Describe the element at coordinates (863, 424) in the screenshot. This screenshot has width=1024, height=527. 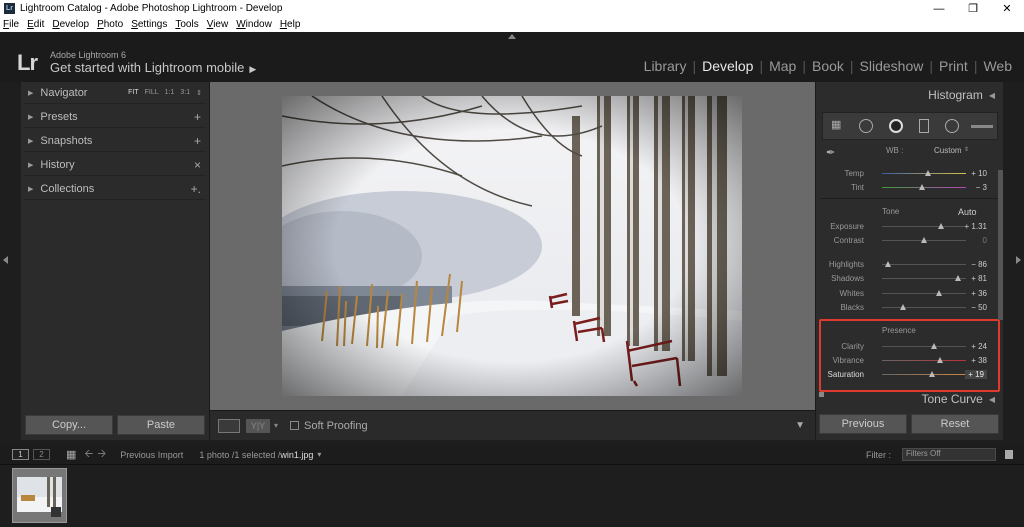
I see `previous-button: Previous` at that location.